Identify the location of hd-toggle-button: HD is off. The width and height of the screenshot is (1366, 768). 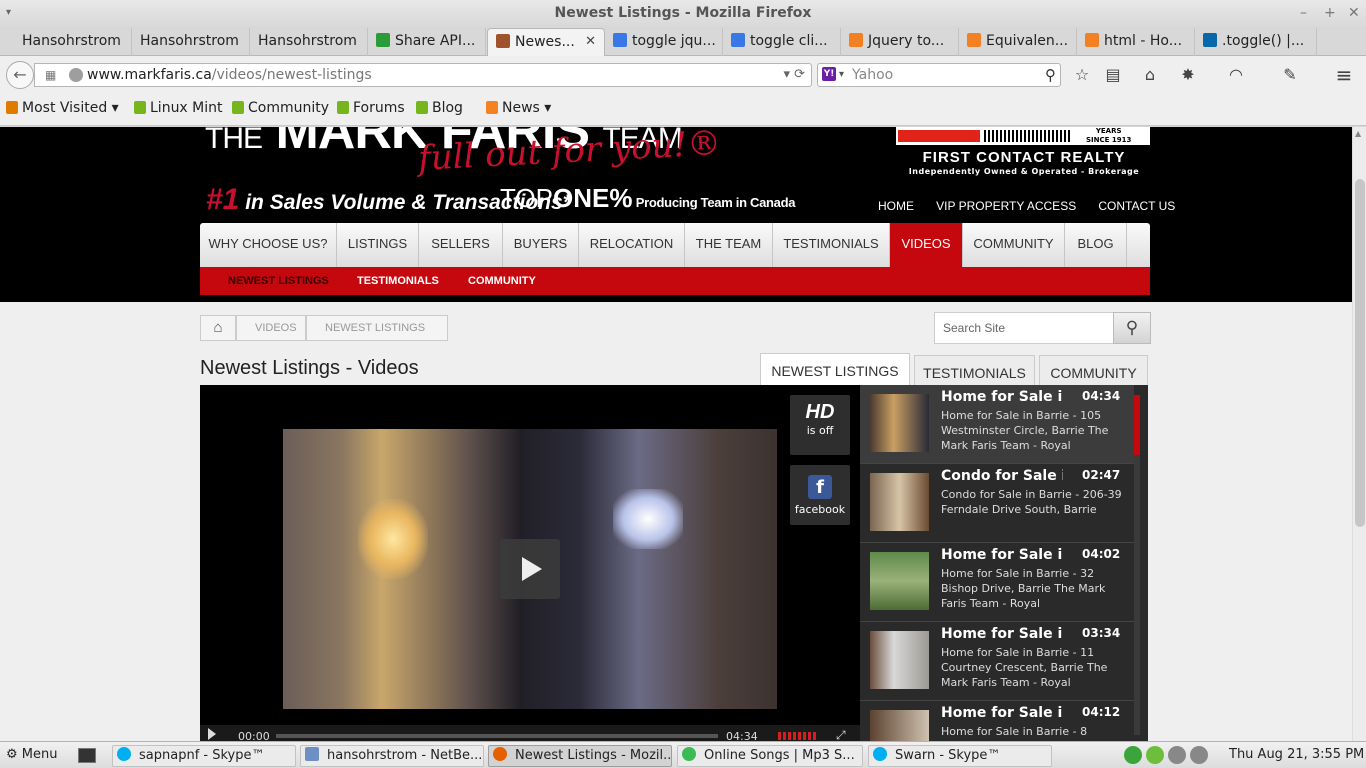
(820, 425).